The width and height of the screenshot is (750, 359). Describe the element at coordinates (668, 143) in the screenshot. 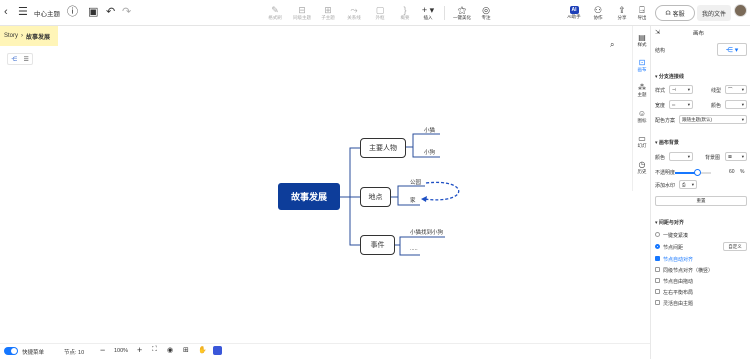

I see `section-label: 画布背景` at that location.